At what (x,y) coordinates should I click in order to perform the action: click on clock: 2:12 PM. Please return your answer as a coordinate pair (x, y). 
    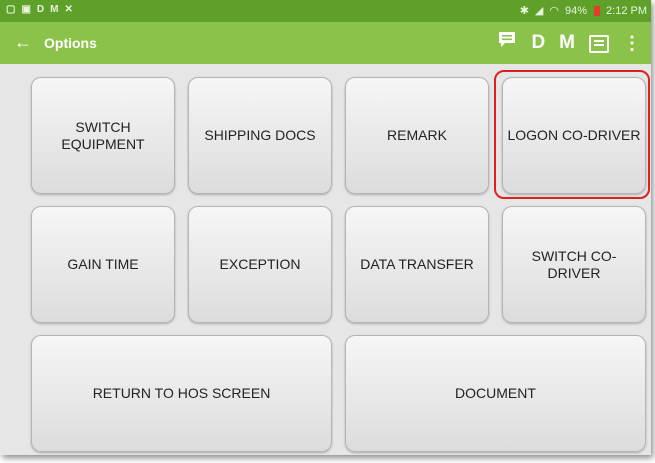
    Looking at the image, I should click on (626, 10).